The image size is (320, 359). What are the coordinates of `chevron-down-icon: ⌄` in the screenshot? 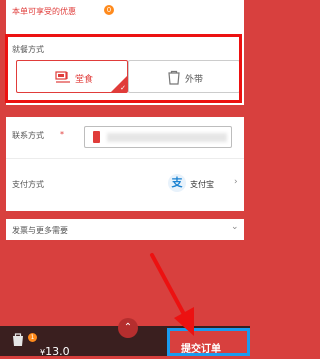 It's located at (235, 227).